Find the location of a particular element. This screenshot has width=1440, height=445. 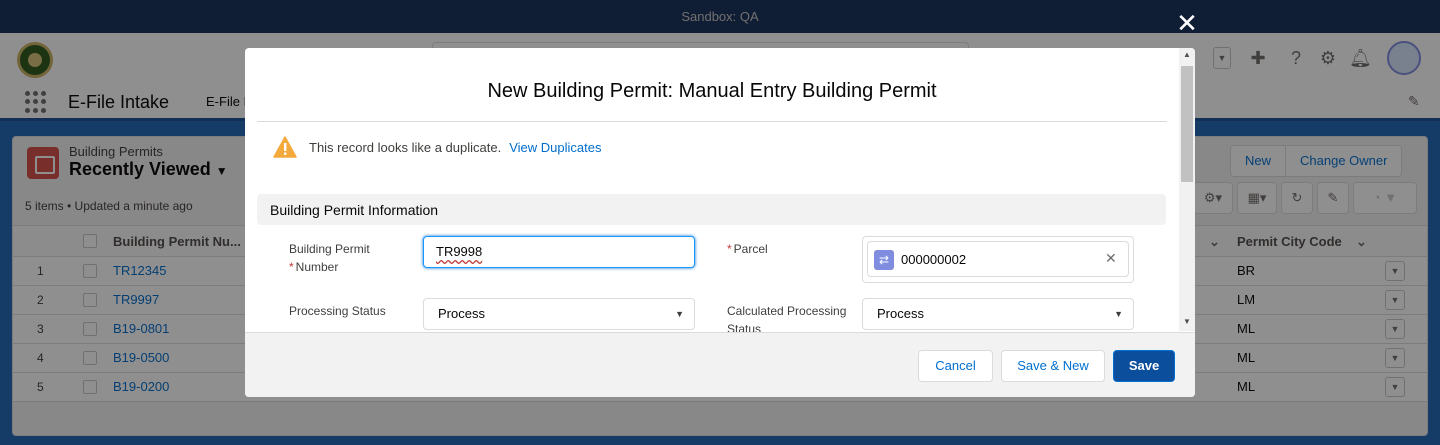

permit-number-input: TR9998 is located at coordinates (559, 252).